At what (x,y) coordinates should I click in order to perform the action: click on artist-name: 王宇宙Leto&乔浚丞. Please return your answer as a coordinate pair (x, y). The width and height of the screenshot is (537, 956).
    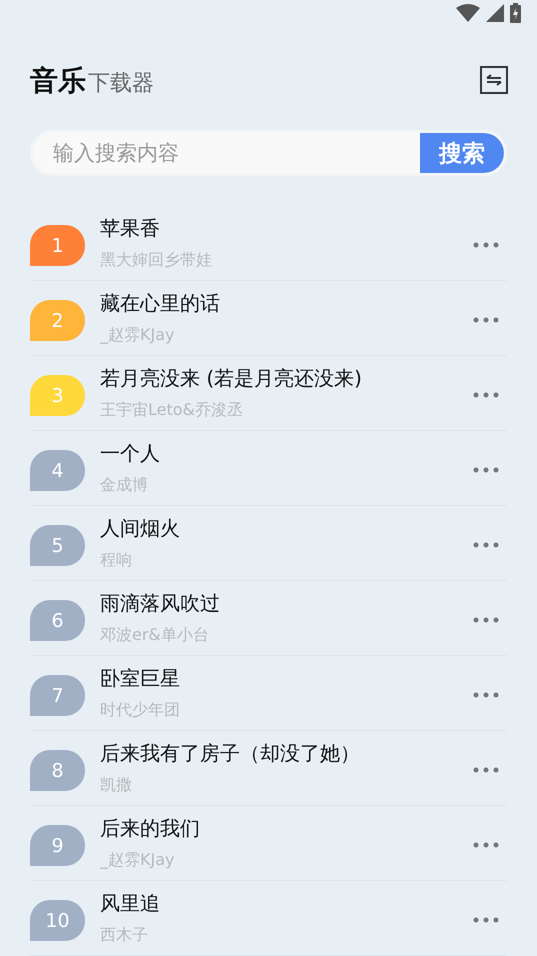
    Looking at the image, I should click on (172, 410).